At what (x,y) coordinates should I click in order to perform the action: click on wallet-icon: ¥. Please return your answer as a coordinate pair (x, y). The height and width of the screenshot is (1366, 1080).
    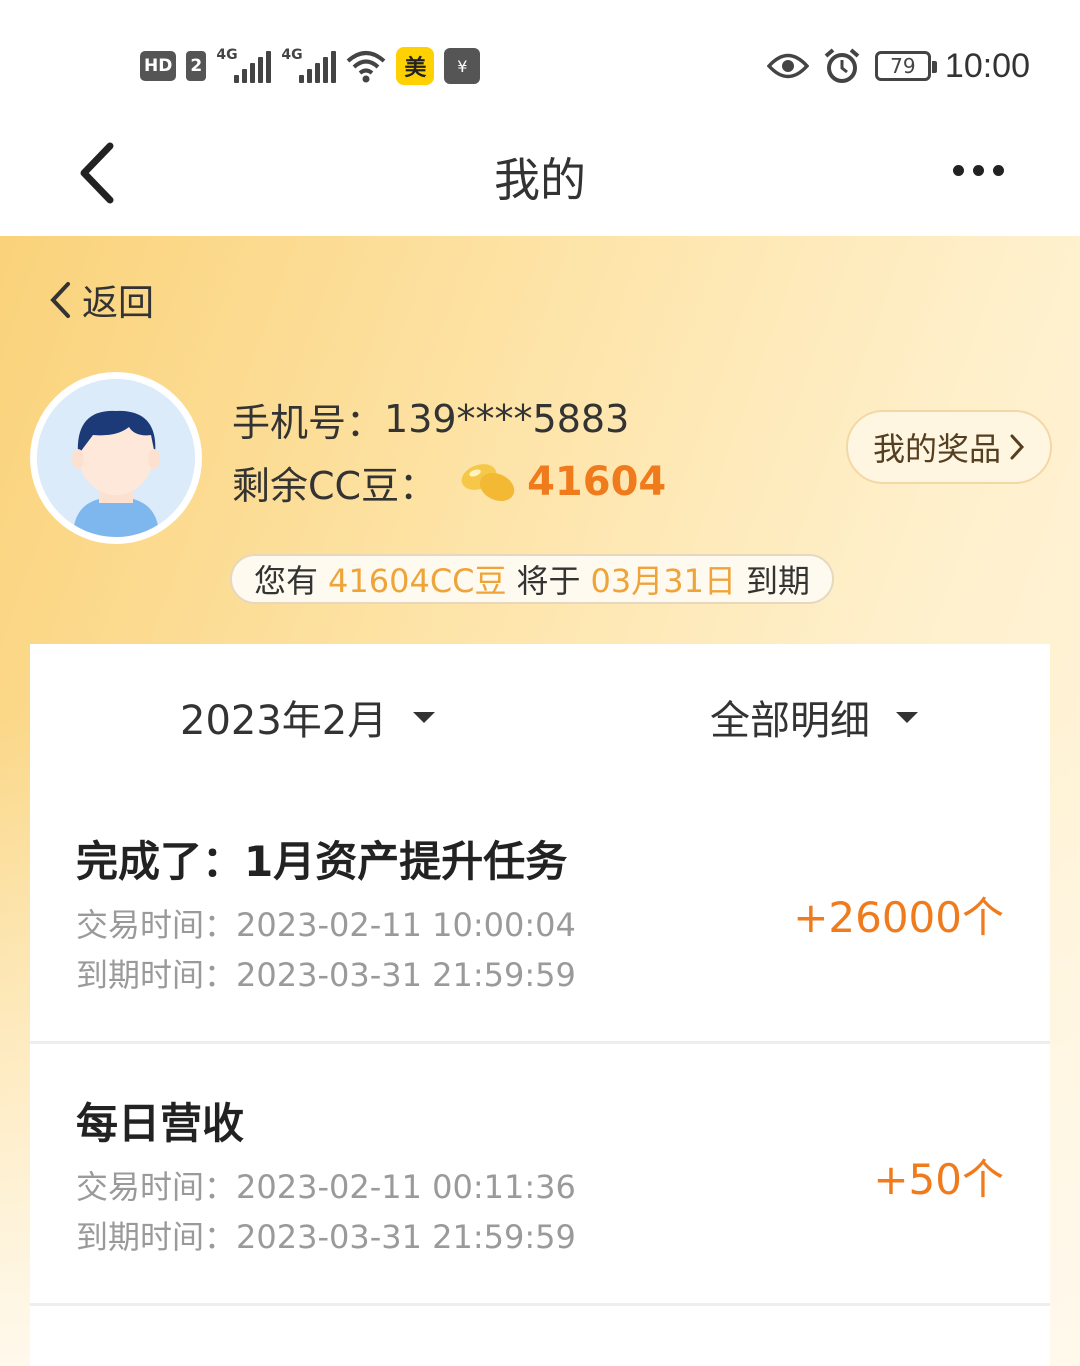
    Looking at the image, I should click on (462, 66).